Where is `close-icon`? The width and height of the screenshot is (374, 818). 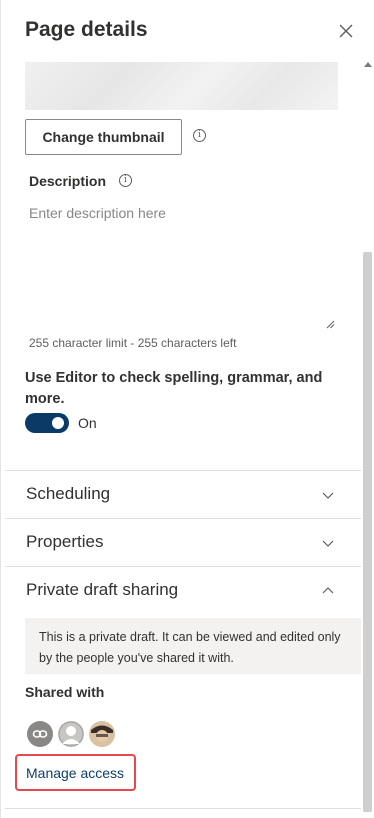 close-icon is located at coordinates (346, 31).